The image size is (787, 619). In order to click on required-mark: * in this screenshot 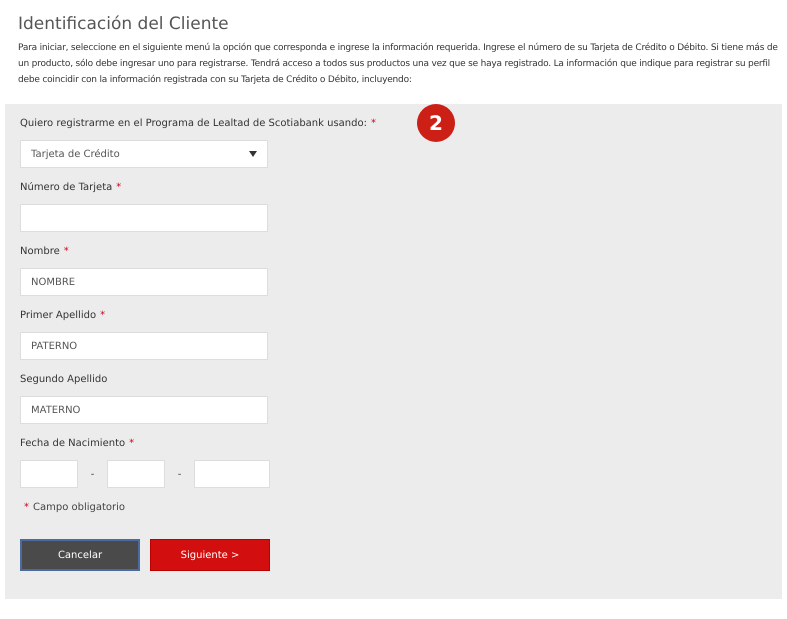, I will do `click(26, 507)`.